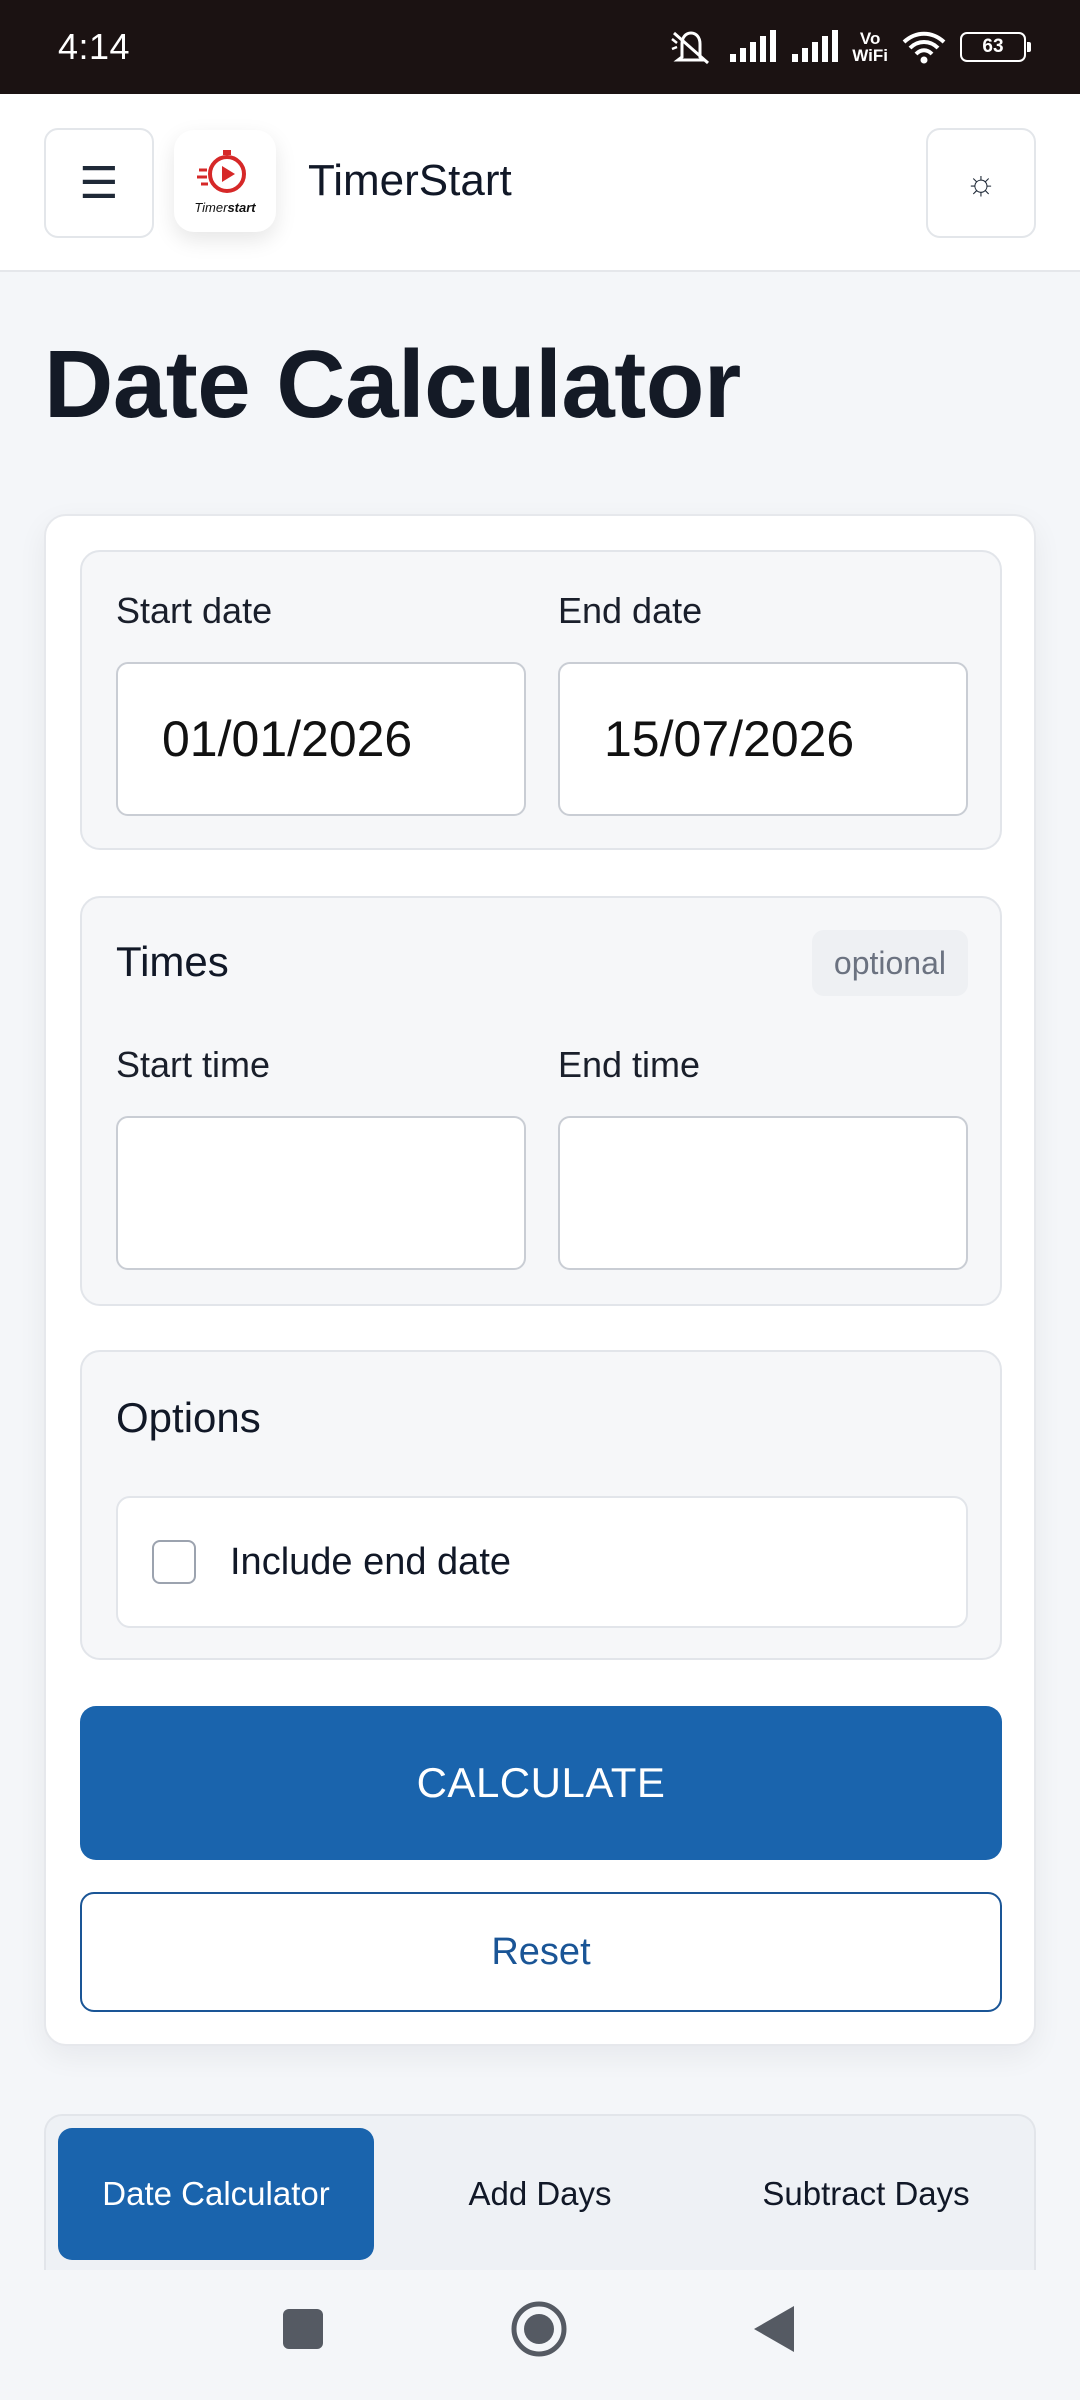  I want to click on vowifi-top: Vo, so click(870, 38).